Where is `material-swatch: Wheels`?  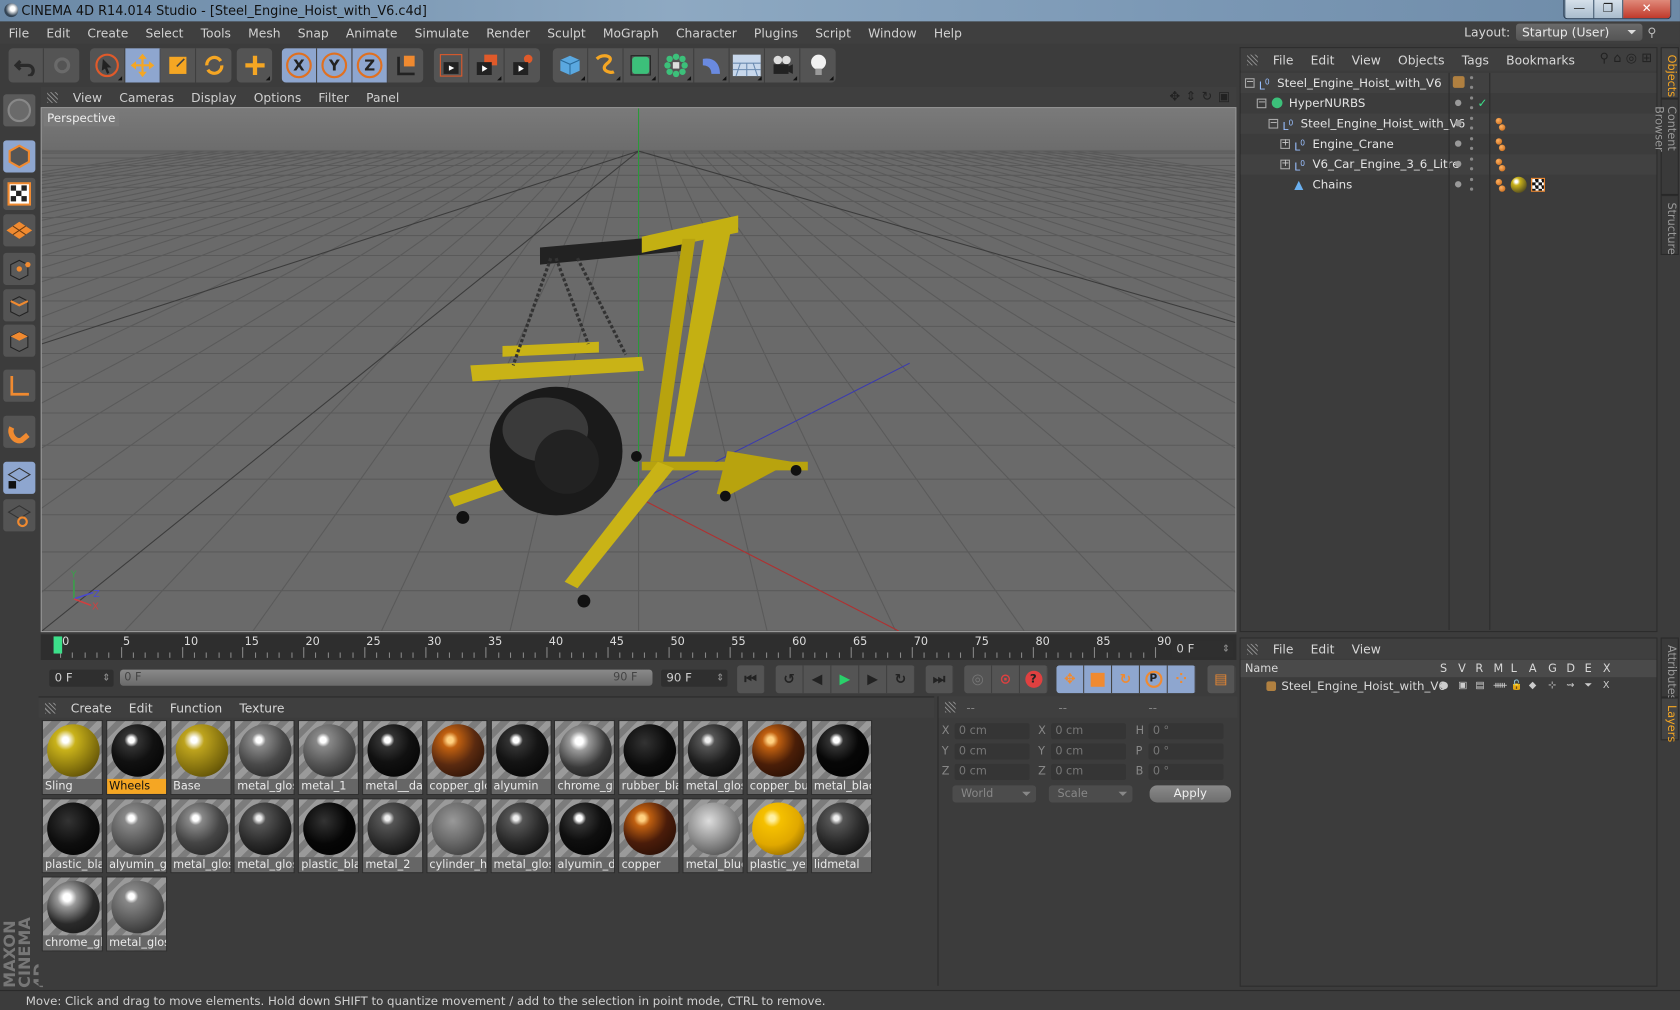
material-swatch: Wheels is located at coordinates (136, 757).